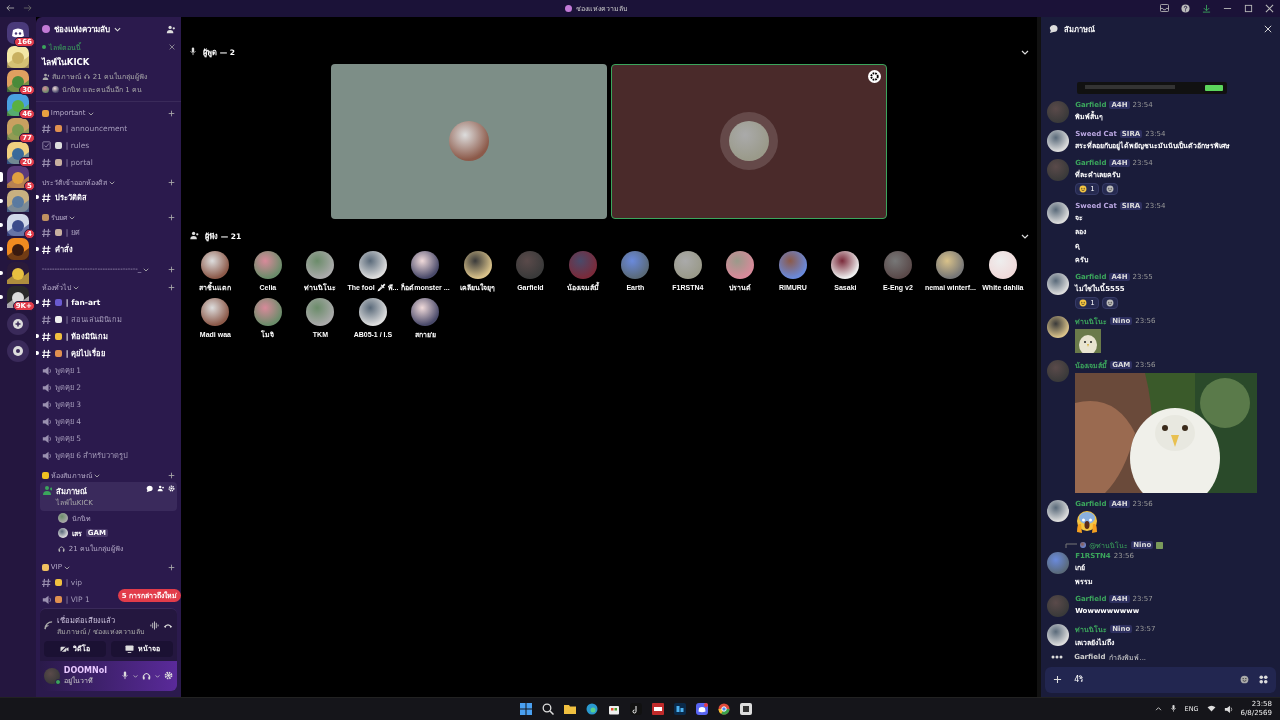 The height and width of the screenshot is (720, 1280). What do you see at coordinates (592, 708) in the screenshot?
I see `browser-icon` at bounding box center [592, 708].